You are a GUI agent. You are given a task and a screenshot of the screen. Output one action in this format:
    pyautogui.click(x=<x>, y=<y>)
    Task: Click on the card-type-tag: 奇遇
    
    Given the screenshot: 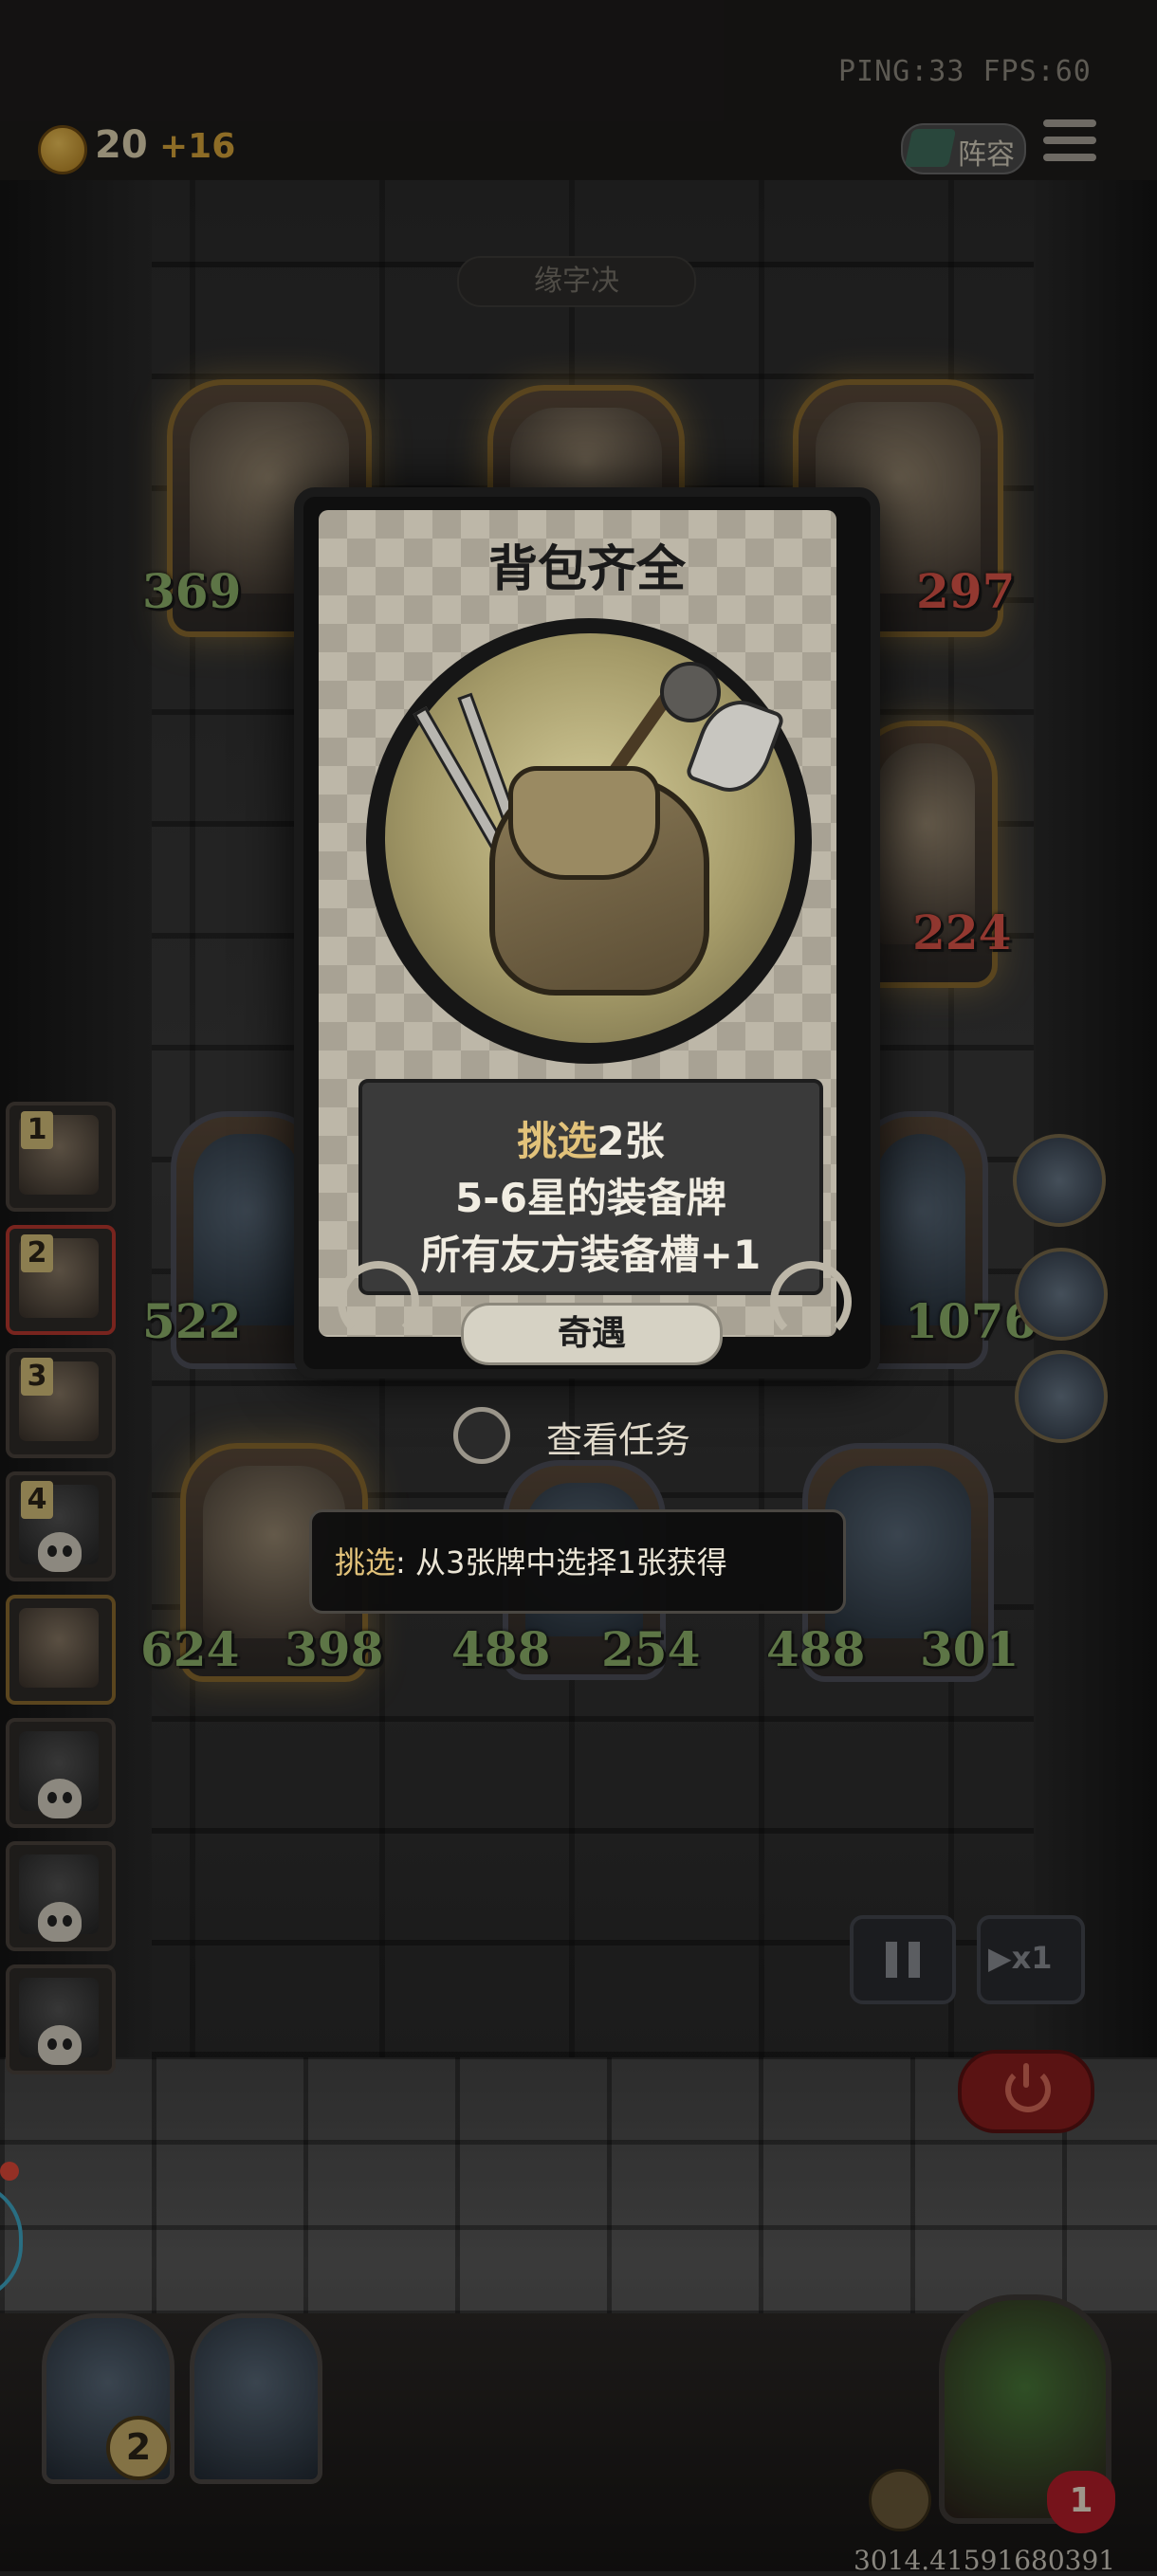 What is the action you would take?
    pyautogui.click(x=592, y=1334)
    